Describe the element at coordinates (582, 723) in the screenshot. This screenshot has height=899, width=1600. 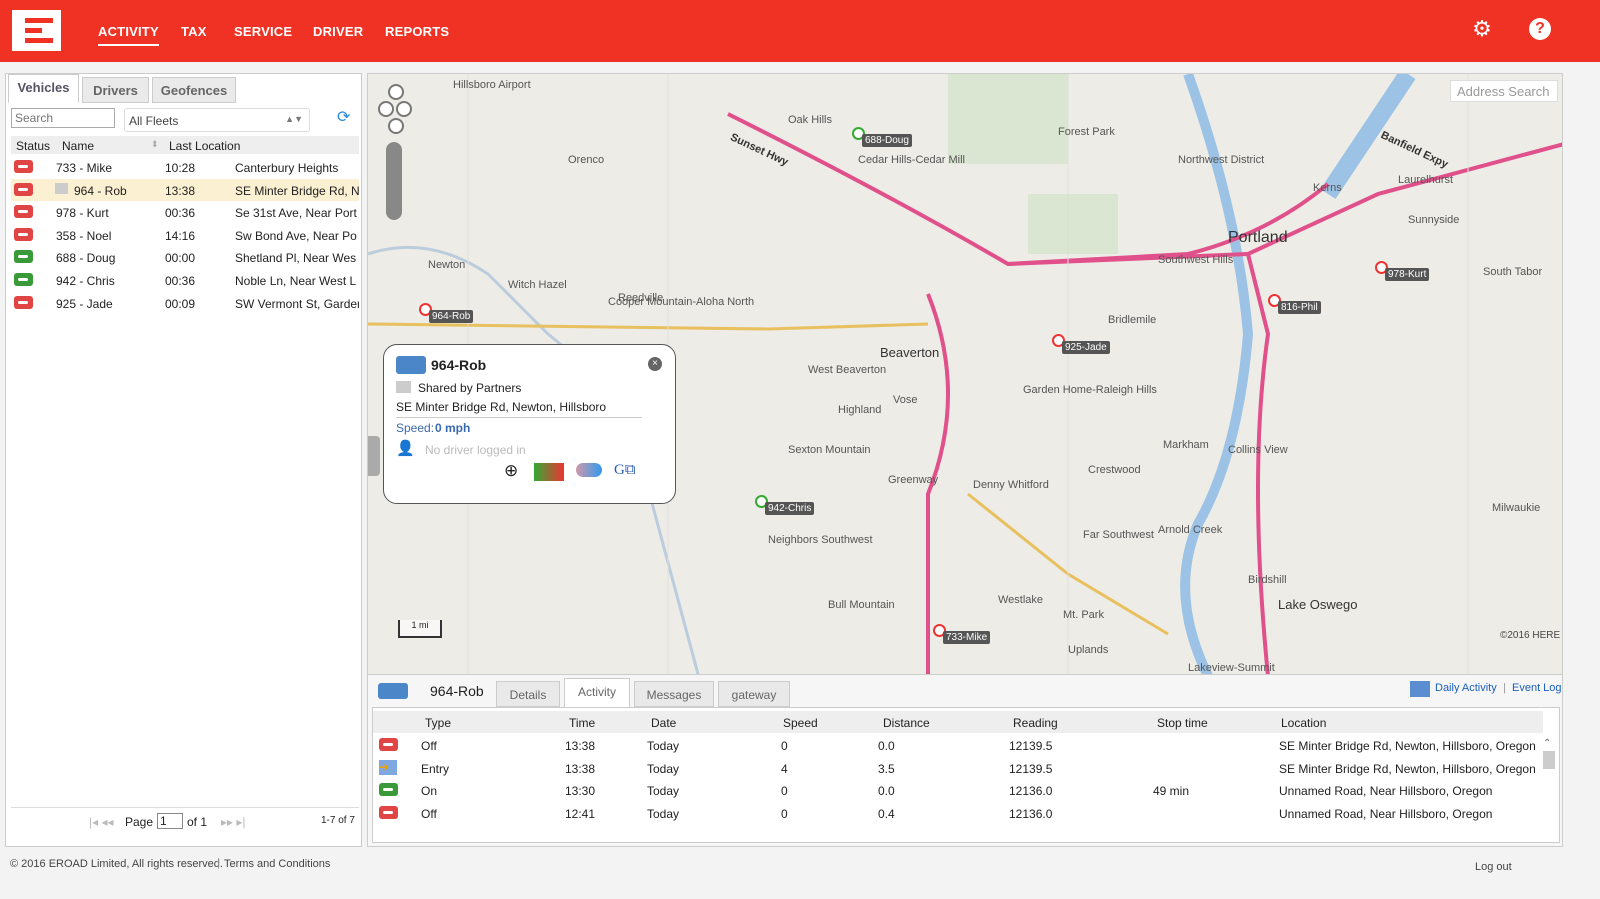
I see `col-time: Time` at that location.